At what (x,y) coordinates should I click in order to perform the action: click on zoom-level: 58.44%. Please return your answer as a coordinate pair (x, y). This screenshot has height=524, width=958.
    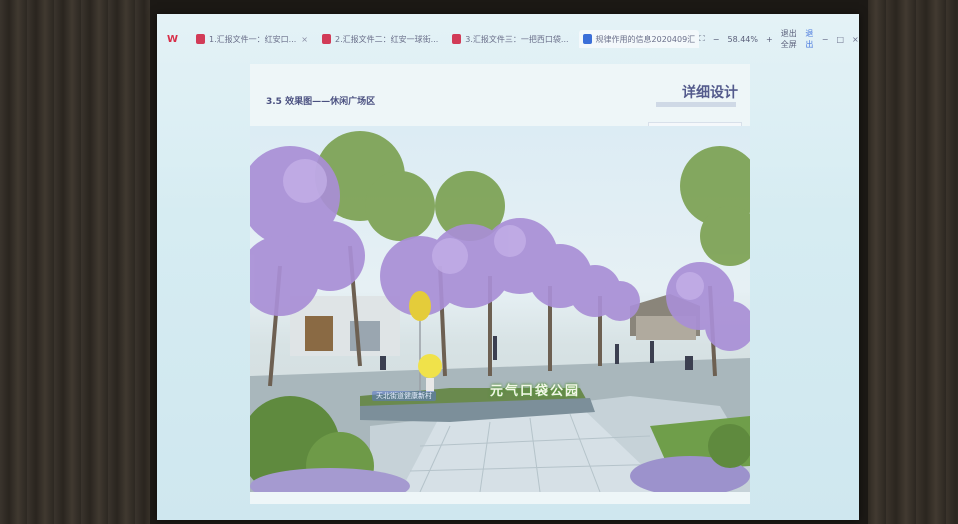
    Looking at the image, I should click on (742, 39).